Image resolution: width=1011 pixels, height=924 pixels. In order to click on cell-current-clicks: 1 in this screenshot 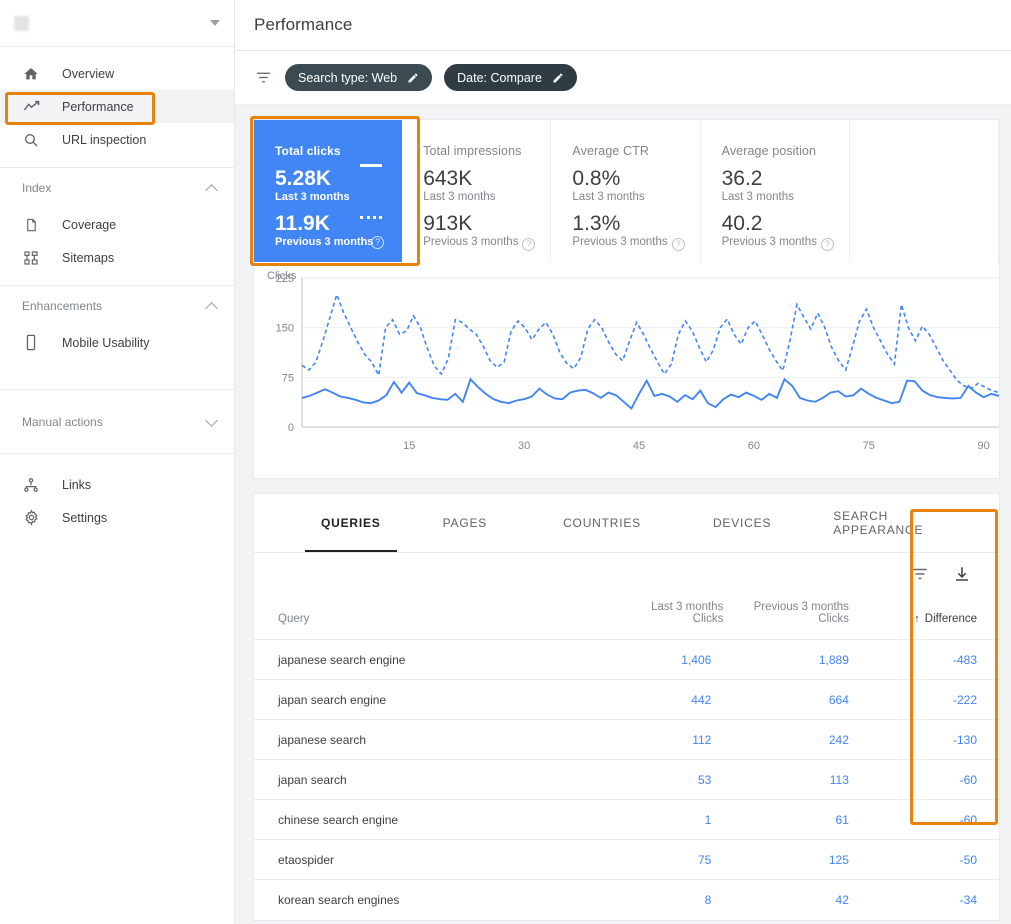, I will do `click(660, 819)`.